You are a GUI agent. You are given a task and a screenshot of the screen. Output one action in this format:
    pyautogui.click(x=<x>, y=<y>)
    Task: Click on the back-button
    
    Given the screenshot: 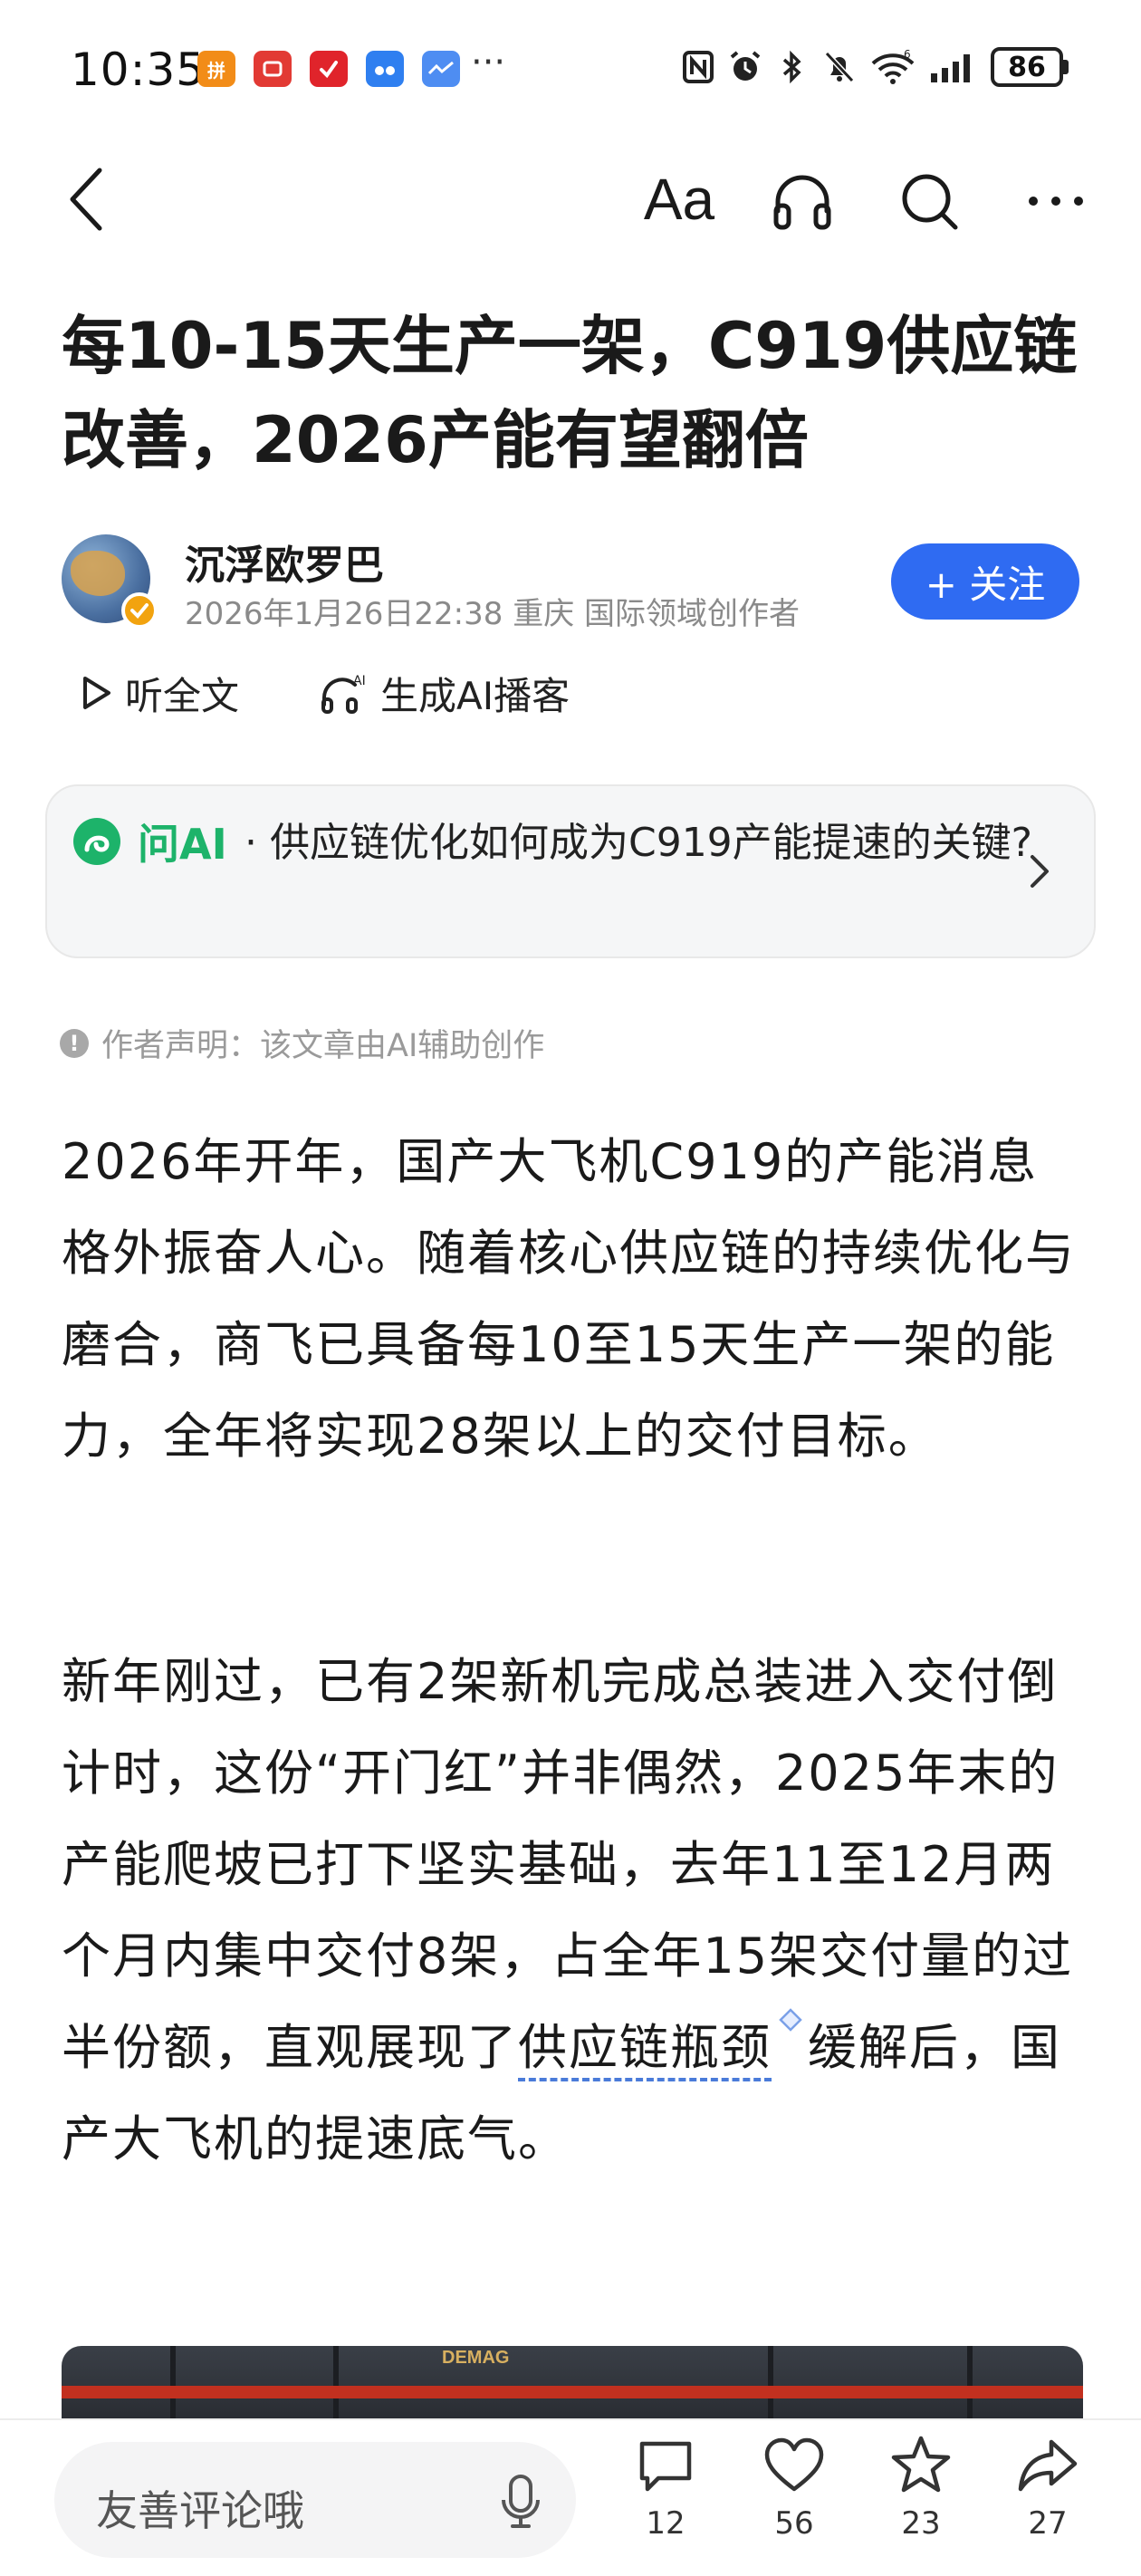 What is the action you would take?
    pyautogui.click(x=86, y=199)
    